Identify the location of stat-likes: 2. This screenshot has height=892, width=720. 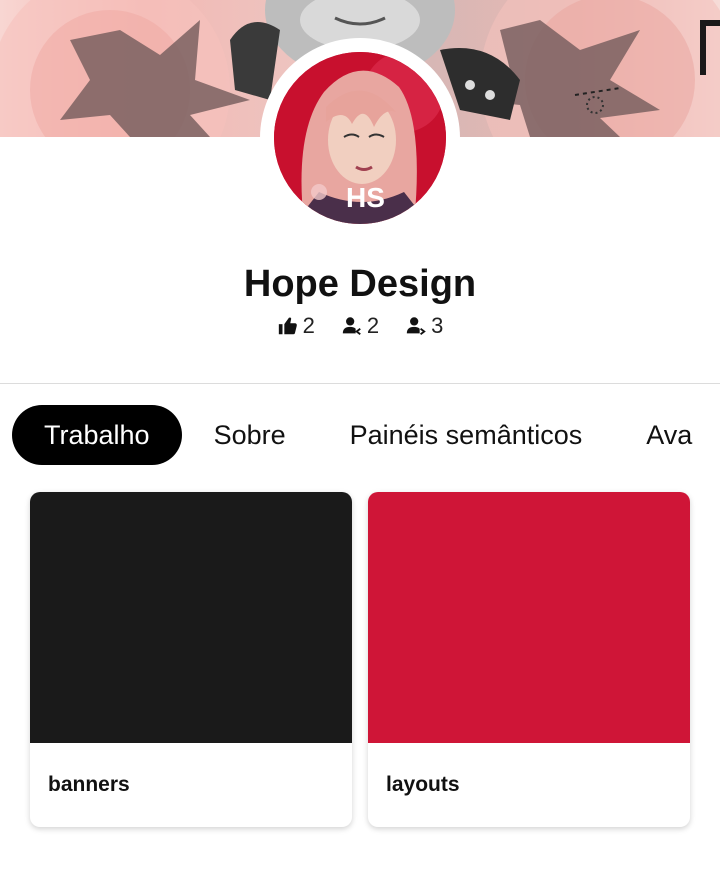
(296, 326).